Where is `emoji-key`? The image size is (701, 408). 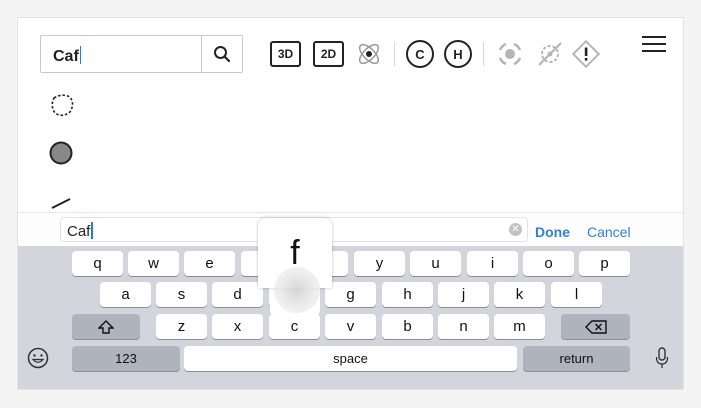 emoji-key is located at coordinates (38, 358).